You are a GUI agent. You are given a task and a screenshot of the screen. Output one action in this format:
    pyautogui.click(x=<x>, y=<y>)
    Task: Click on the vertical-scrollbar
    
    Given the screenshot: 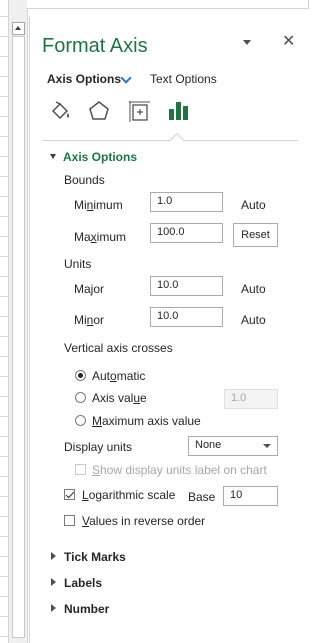 What is the action you would take?
    pyautogui.click(x=18, y=321)
    